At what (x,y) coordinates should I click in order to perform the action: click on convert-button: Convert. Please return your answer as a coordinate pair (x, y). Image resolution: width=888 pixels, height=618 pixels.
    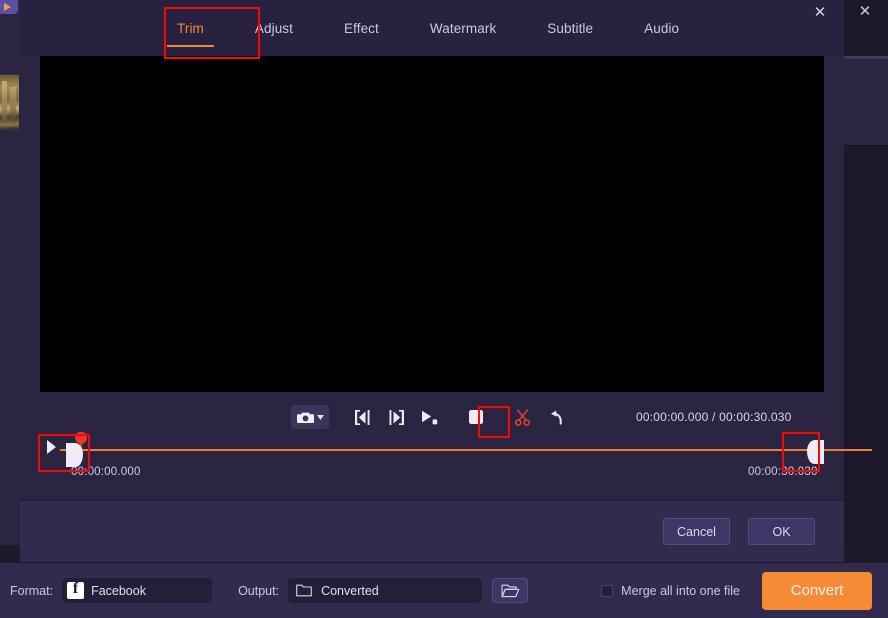
    Looking at the image, I should click on (817, 590).